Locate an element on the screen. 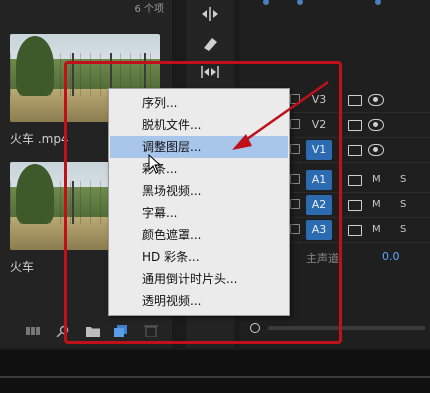 The height and width of the screenshot is (393, 430). item-count: 6 个项 is located at coordinates (149, 9).